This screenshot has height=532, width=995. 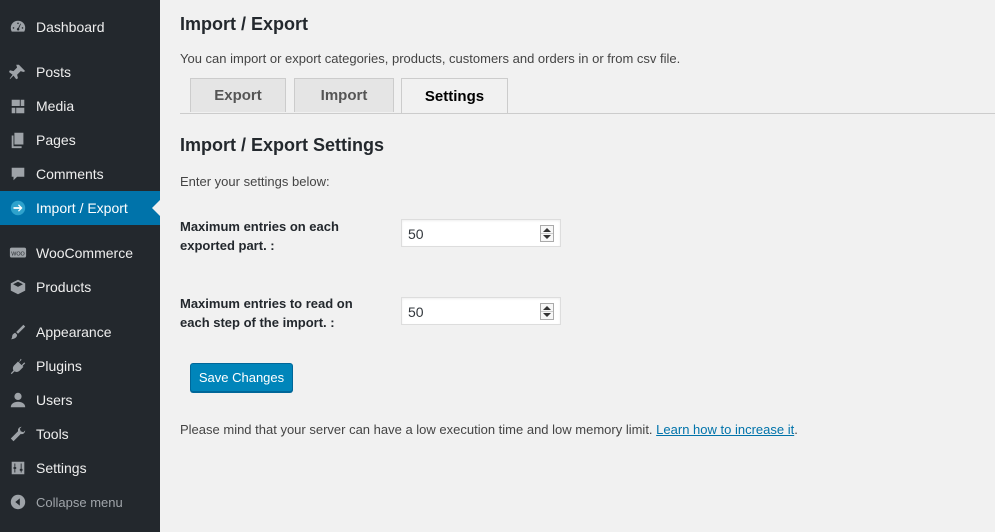 I want to click on sidebar-item-media: Media, so click(x=80, y=106).